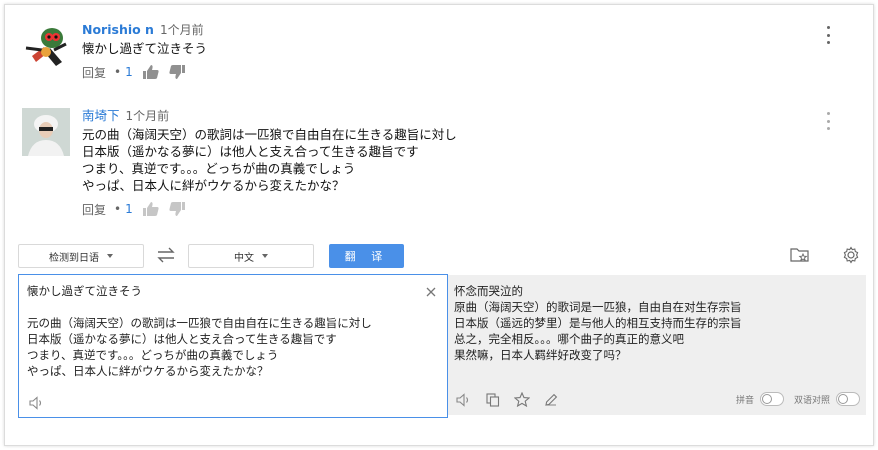 Image resolution: width=878 pixels, height=450 pixels. What do you see at coordinates (244, 258) in the screenshot?
I see `target-language-label: 中文` at bounding box center [244, 258].